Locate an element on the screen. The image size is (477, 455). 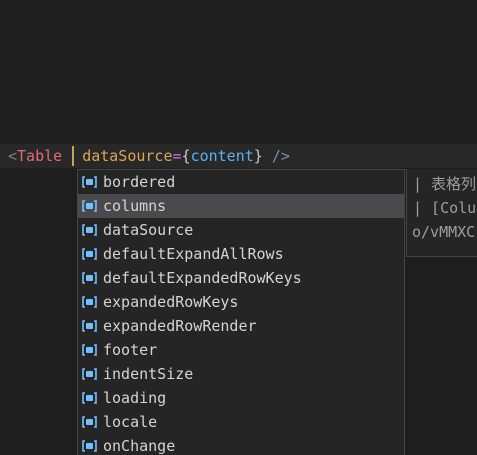
suggestion-item: footer is located at coordinates (241, 350).